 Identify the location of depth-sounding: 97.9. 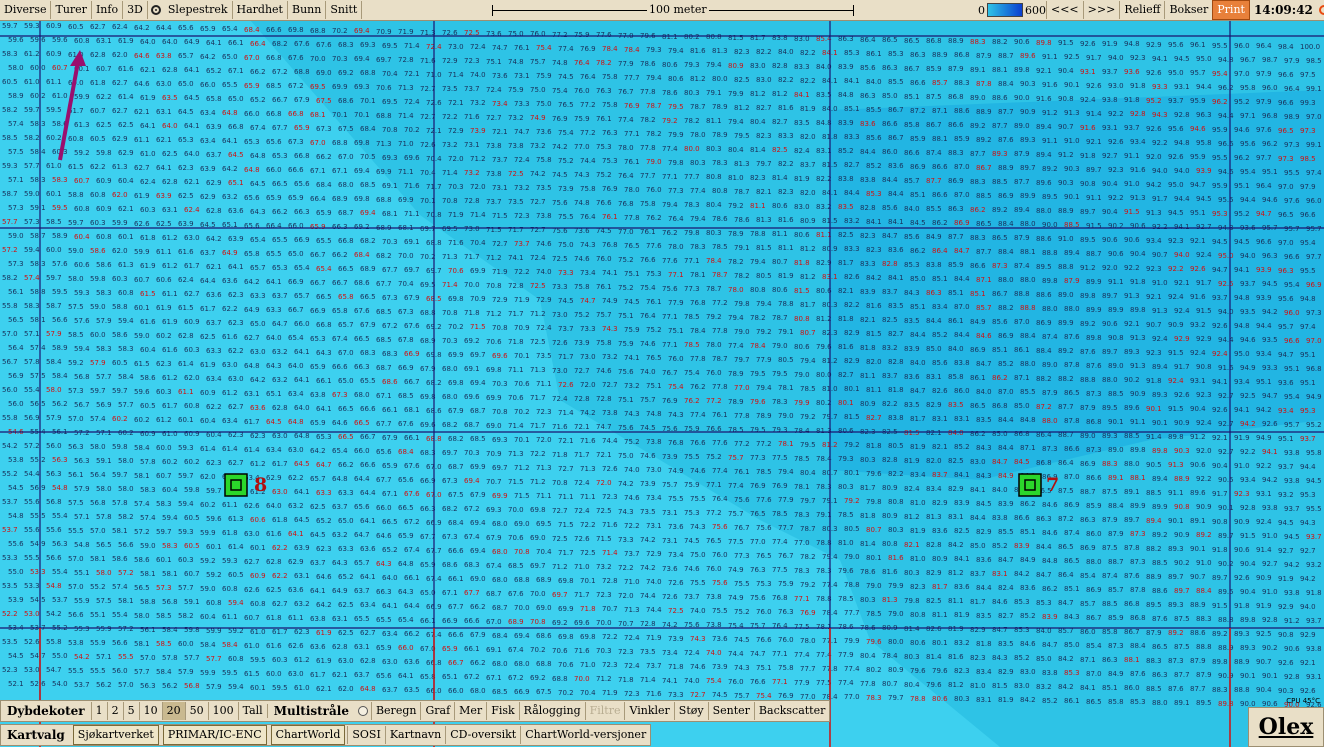
(1264, 74).